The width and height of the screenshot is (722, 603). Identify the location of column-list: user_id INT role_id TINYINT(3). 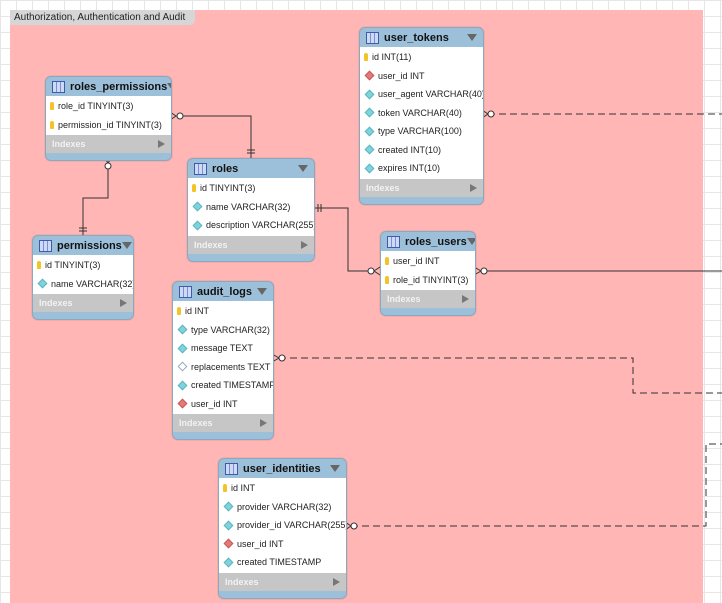
(428, 270).